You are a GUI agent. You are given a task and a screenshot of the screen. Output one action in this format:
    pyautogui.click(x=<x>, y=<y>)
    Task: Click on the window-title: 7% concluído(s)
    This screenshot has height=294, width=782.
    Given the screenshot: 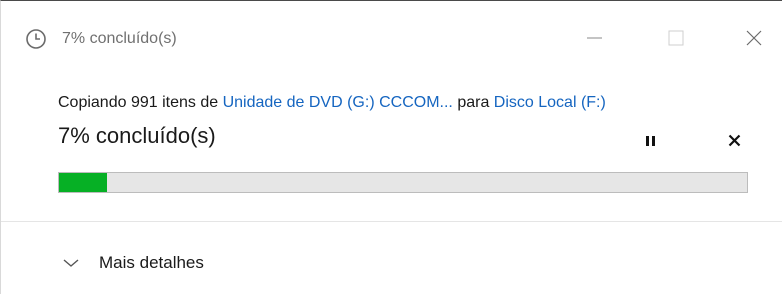 What is the action you would take?
    pyautogui.click(x=119, y=38)
    